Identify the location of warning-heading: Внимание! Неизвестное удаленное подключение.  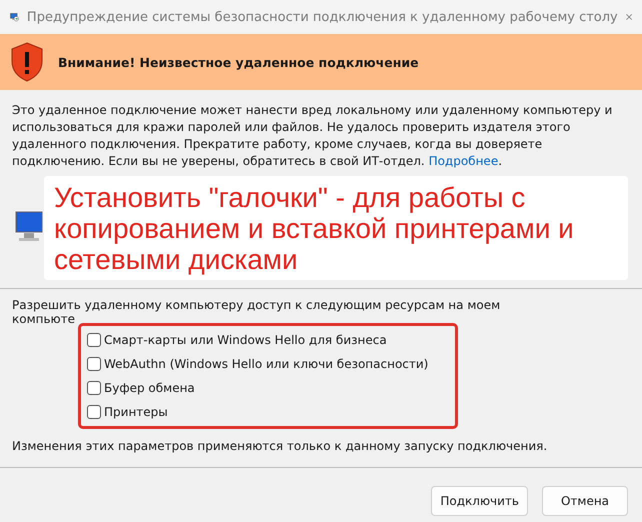
(238, 62).